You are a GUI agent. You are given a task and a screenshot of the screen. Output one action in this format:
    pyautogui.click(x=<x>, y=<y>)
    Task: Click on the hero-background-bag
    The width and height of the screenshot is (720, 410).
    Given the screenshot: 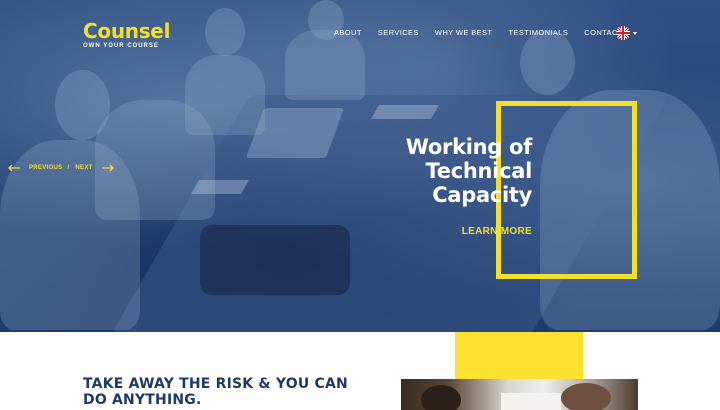 What is the action you would take?
    pyautogui.click(x=275, y=260)
    